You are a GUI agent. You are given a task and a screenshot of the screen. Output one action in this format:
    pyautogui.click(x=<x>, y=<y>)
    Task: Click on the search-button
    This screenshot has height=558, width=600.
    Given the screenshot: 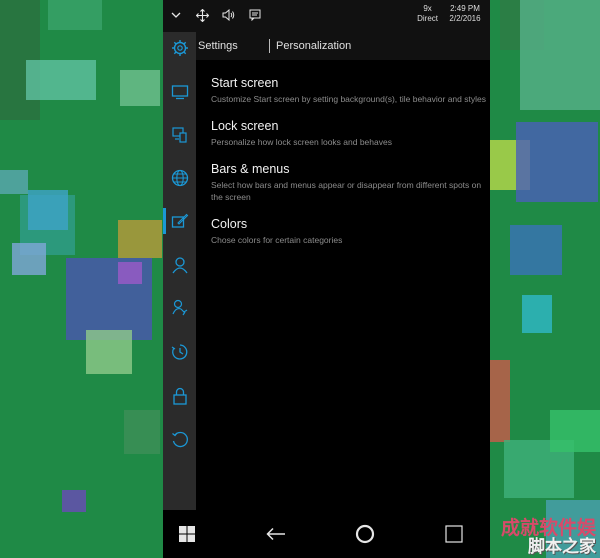 What is the action you would take?
    pyautogui.click(x=454, y=534)
    